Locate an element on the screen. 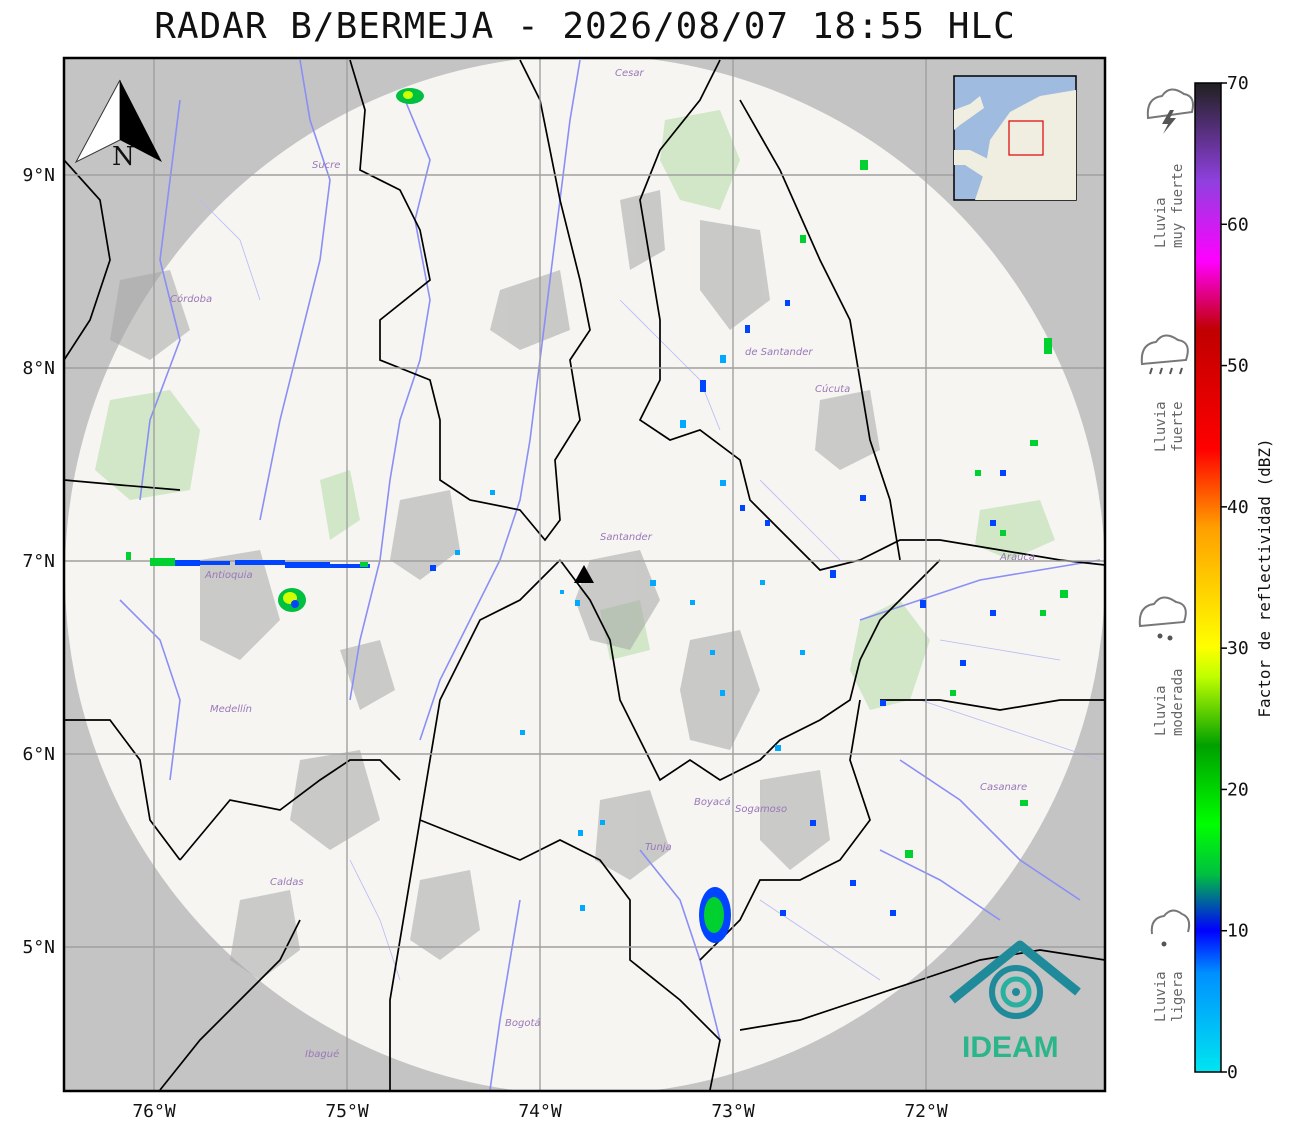  place-label: Córdoba is located at coordinates (191, 299).